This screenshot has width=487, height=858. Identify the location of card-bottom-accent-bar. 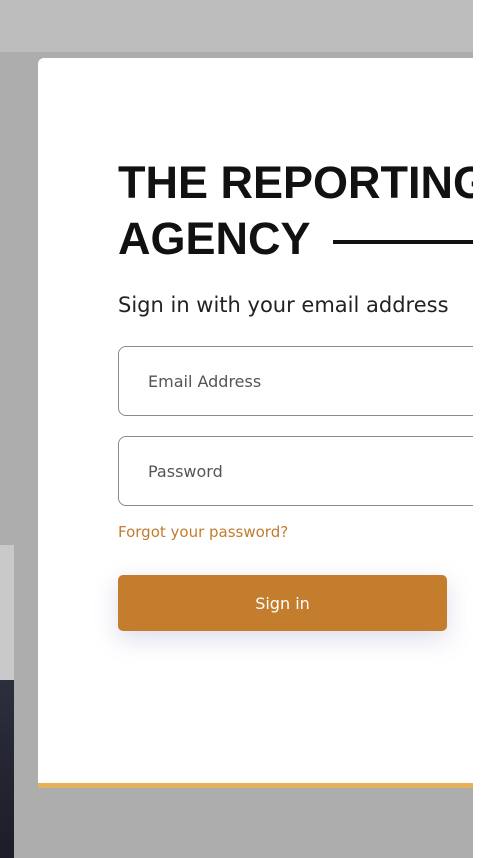
(255, 785).